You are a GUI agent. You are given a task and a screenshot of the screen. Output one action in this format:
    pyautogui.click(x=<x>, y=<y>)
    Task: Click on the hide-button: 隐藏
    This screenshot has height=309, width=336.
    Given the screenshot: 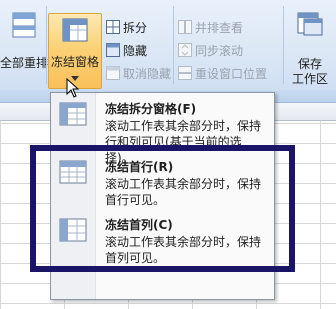 What is the action you would take?
    pyautogui.click(x=126, y=50)
    